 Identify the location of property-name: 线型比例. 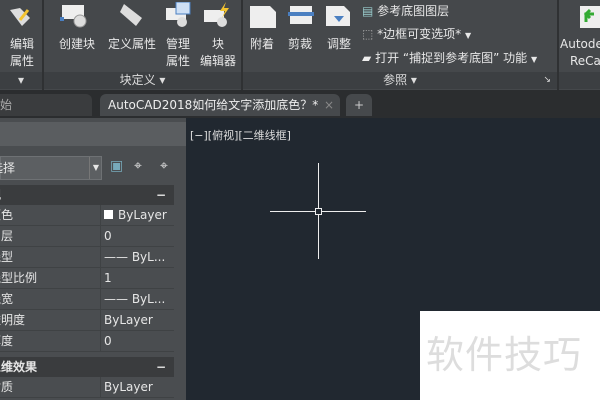
(19, 278).